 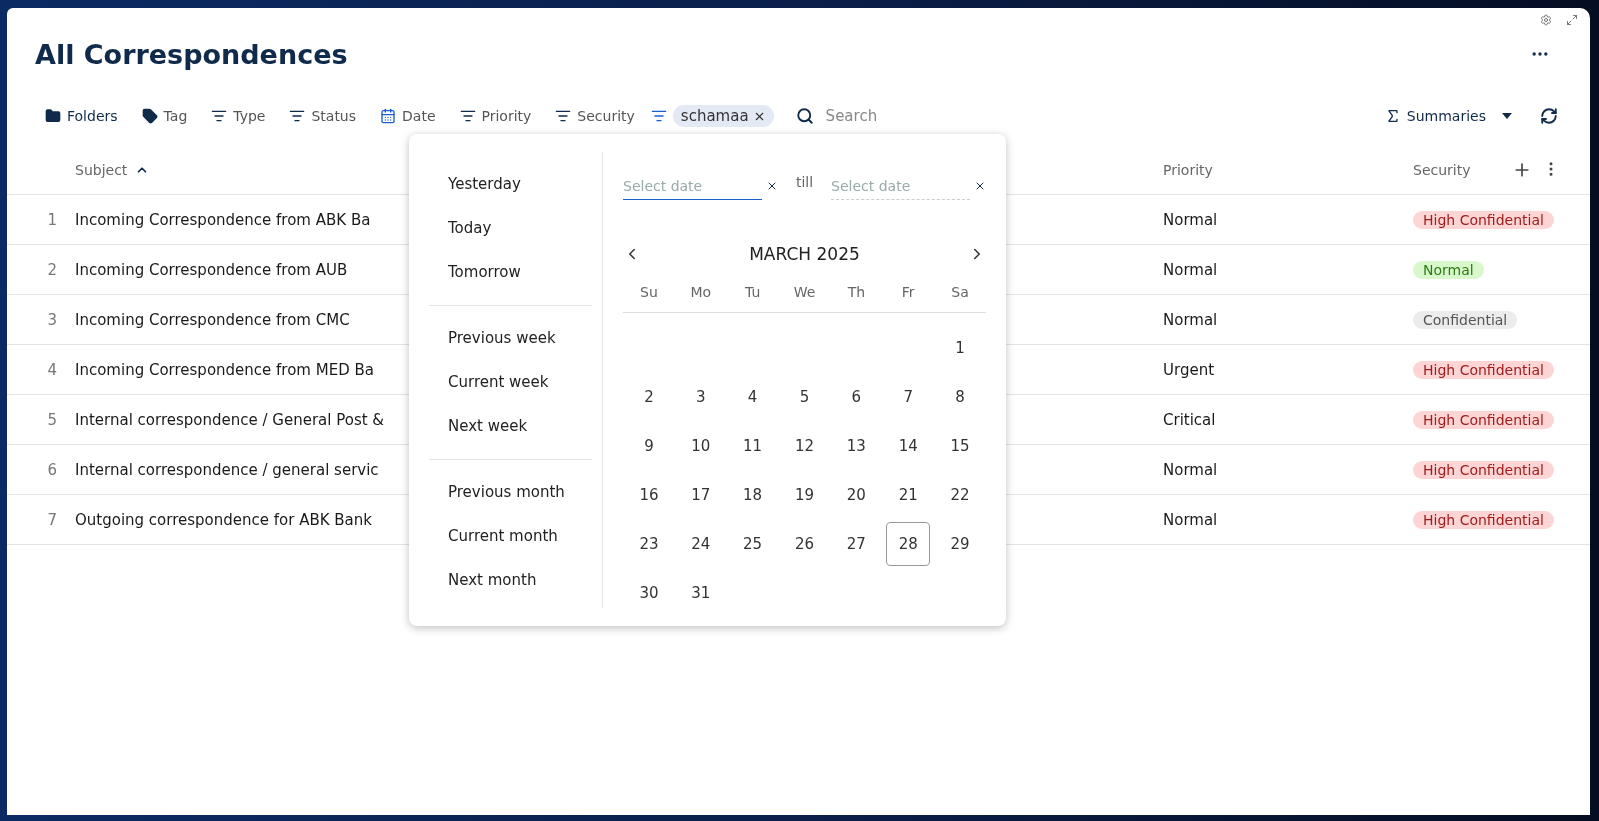 I want to click on filter-button: Priority, so click(x=495, y=116).